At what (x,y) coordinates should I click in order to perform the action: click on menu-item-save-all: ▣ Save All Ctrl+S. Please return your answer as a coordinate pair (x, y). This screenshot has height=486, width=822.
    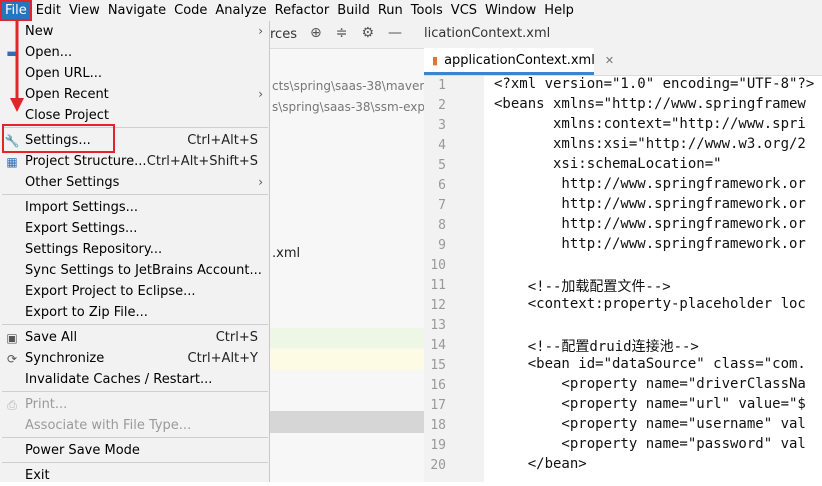
    Looking at the image, I should click on (134, 337).